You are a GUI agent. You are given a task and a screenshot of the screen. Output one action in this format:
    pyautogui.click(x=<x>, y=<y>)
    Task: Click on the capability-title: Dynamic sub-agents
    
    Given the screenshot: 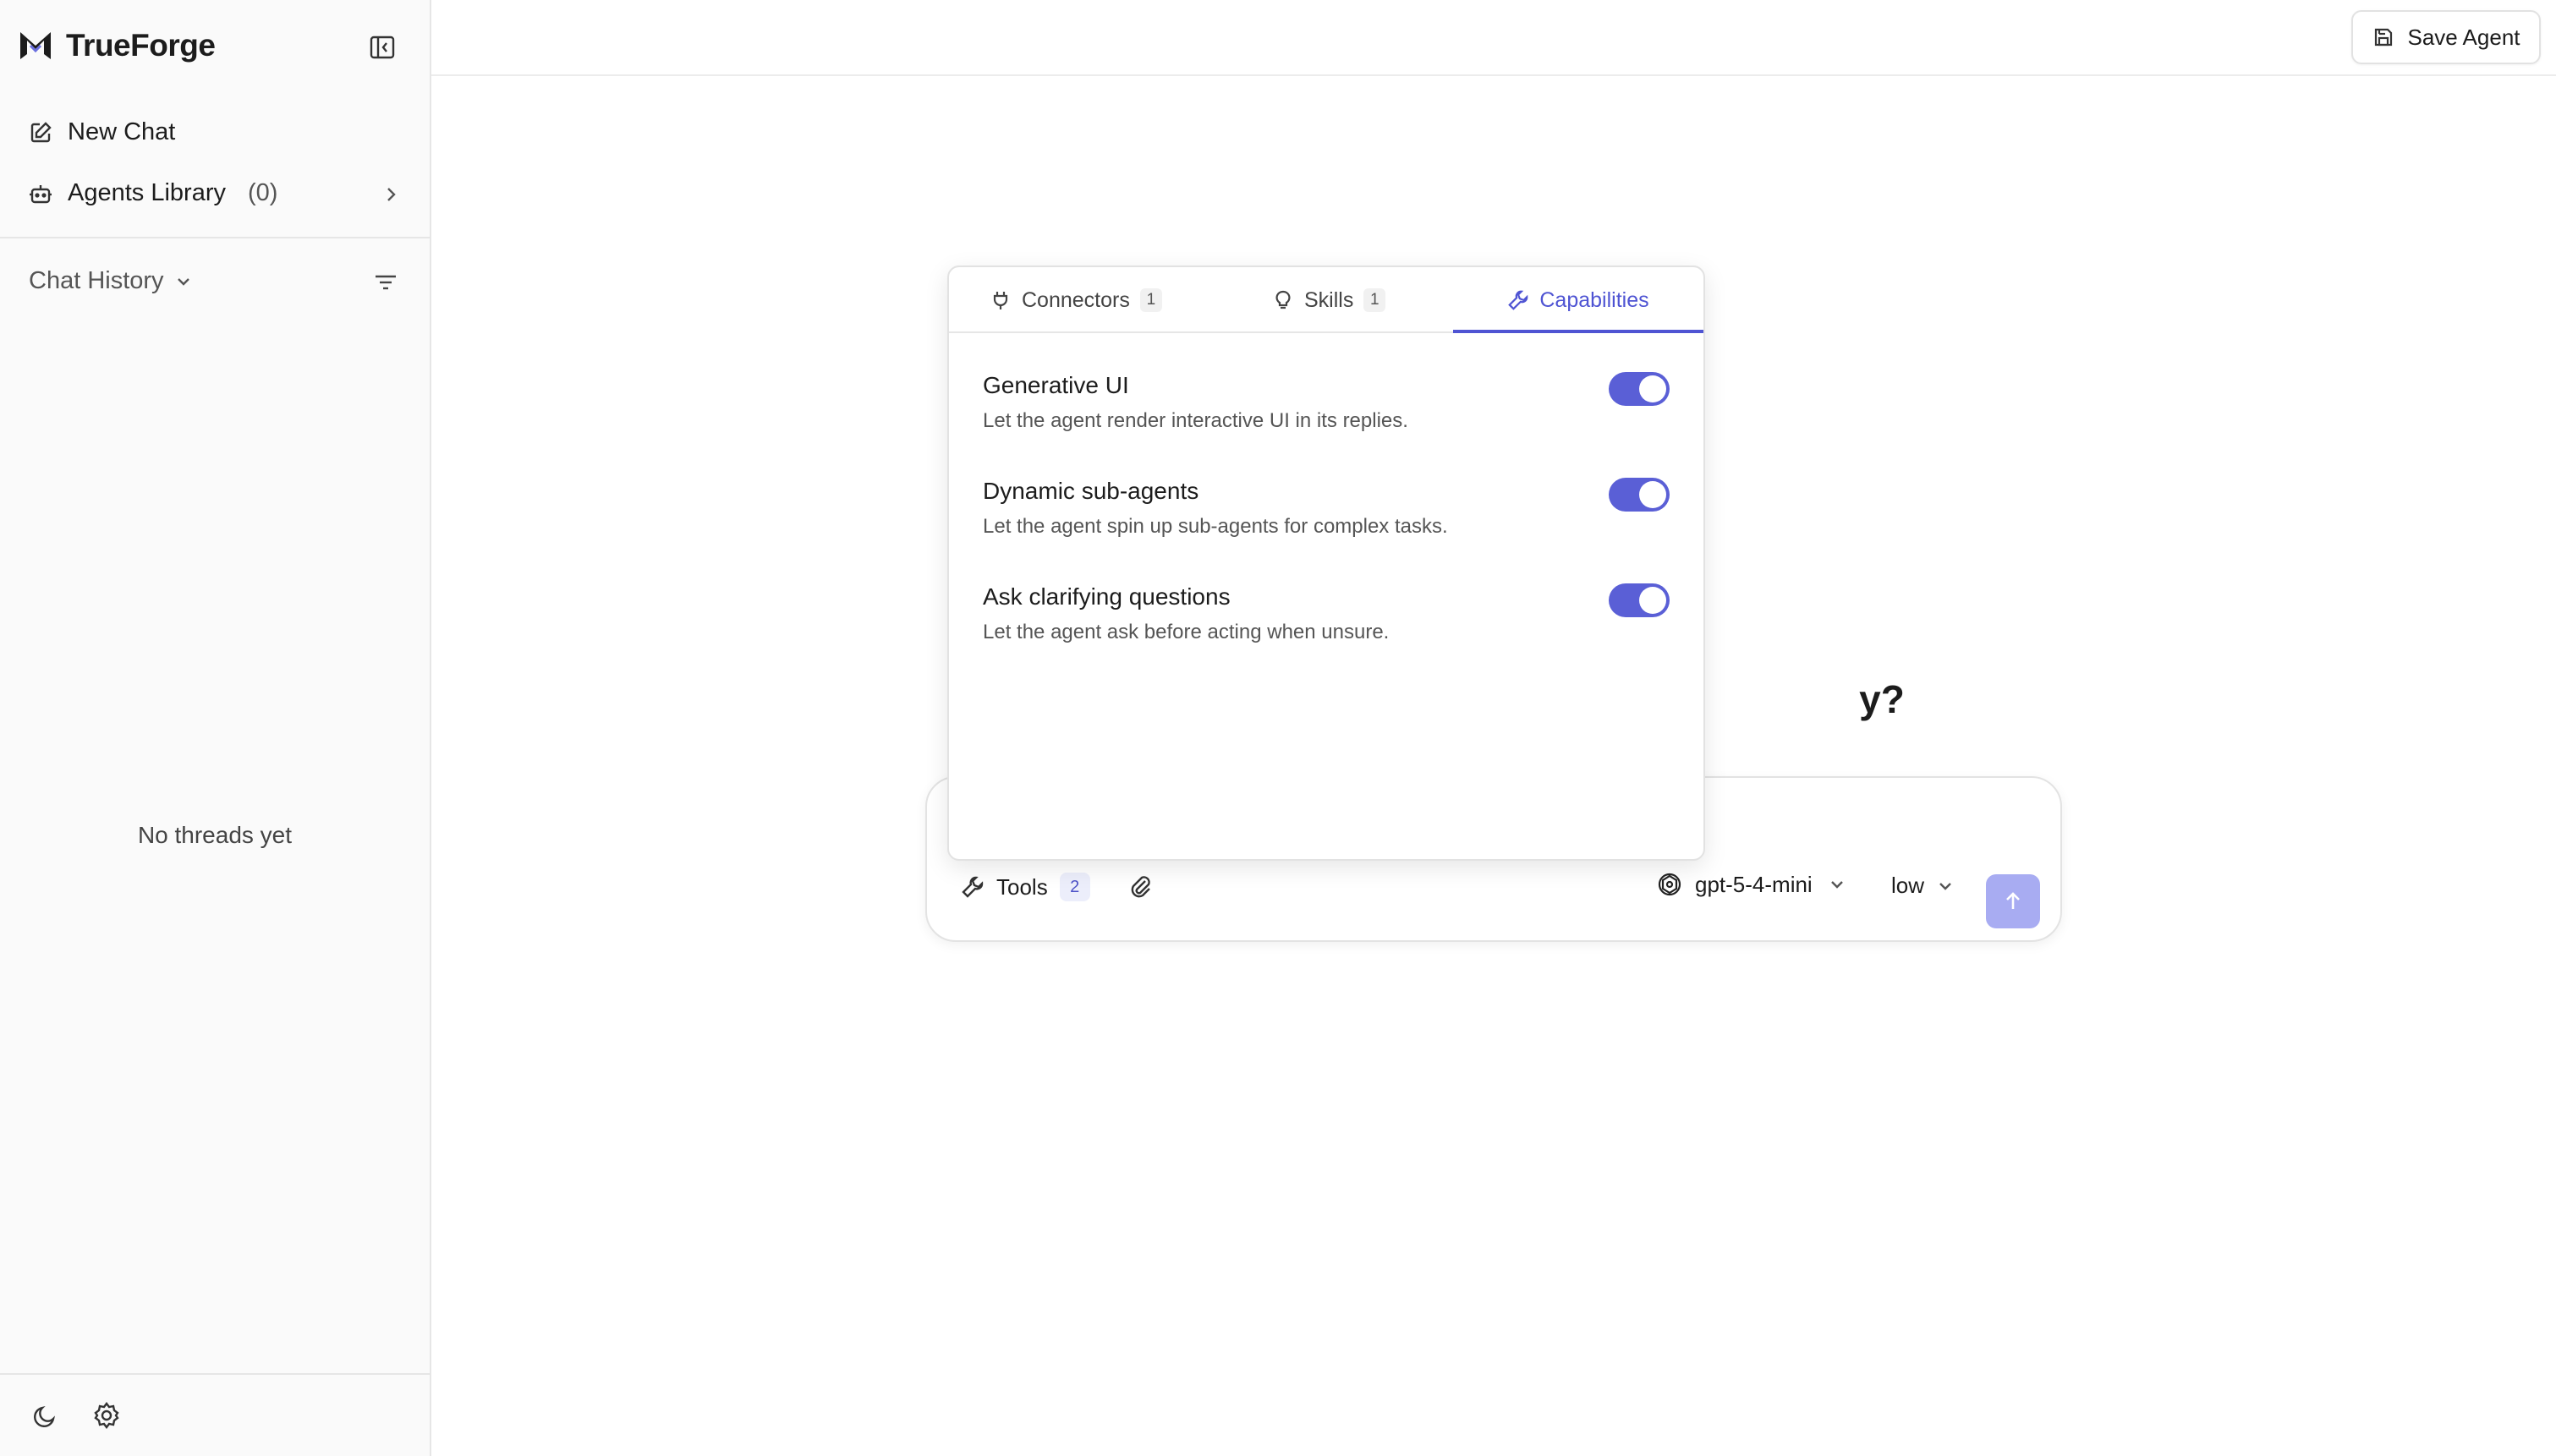 What is the action you would take?
    pyautogui.click(x=1091, y=491)
    